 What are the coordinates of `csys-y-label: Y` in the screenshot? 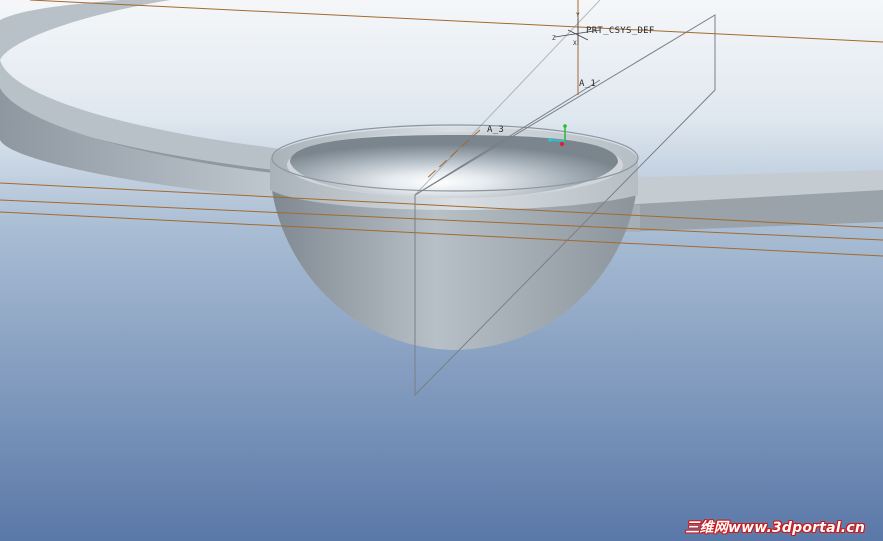 It's located at (578, 15).